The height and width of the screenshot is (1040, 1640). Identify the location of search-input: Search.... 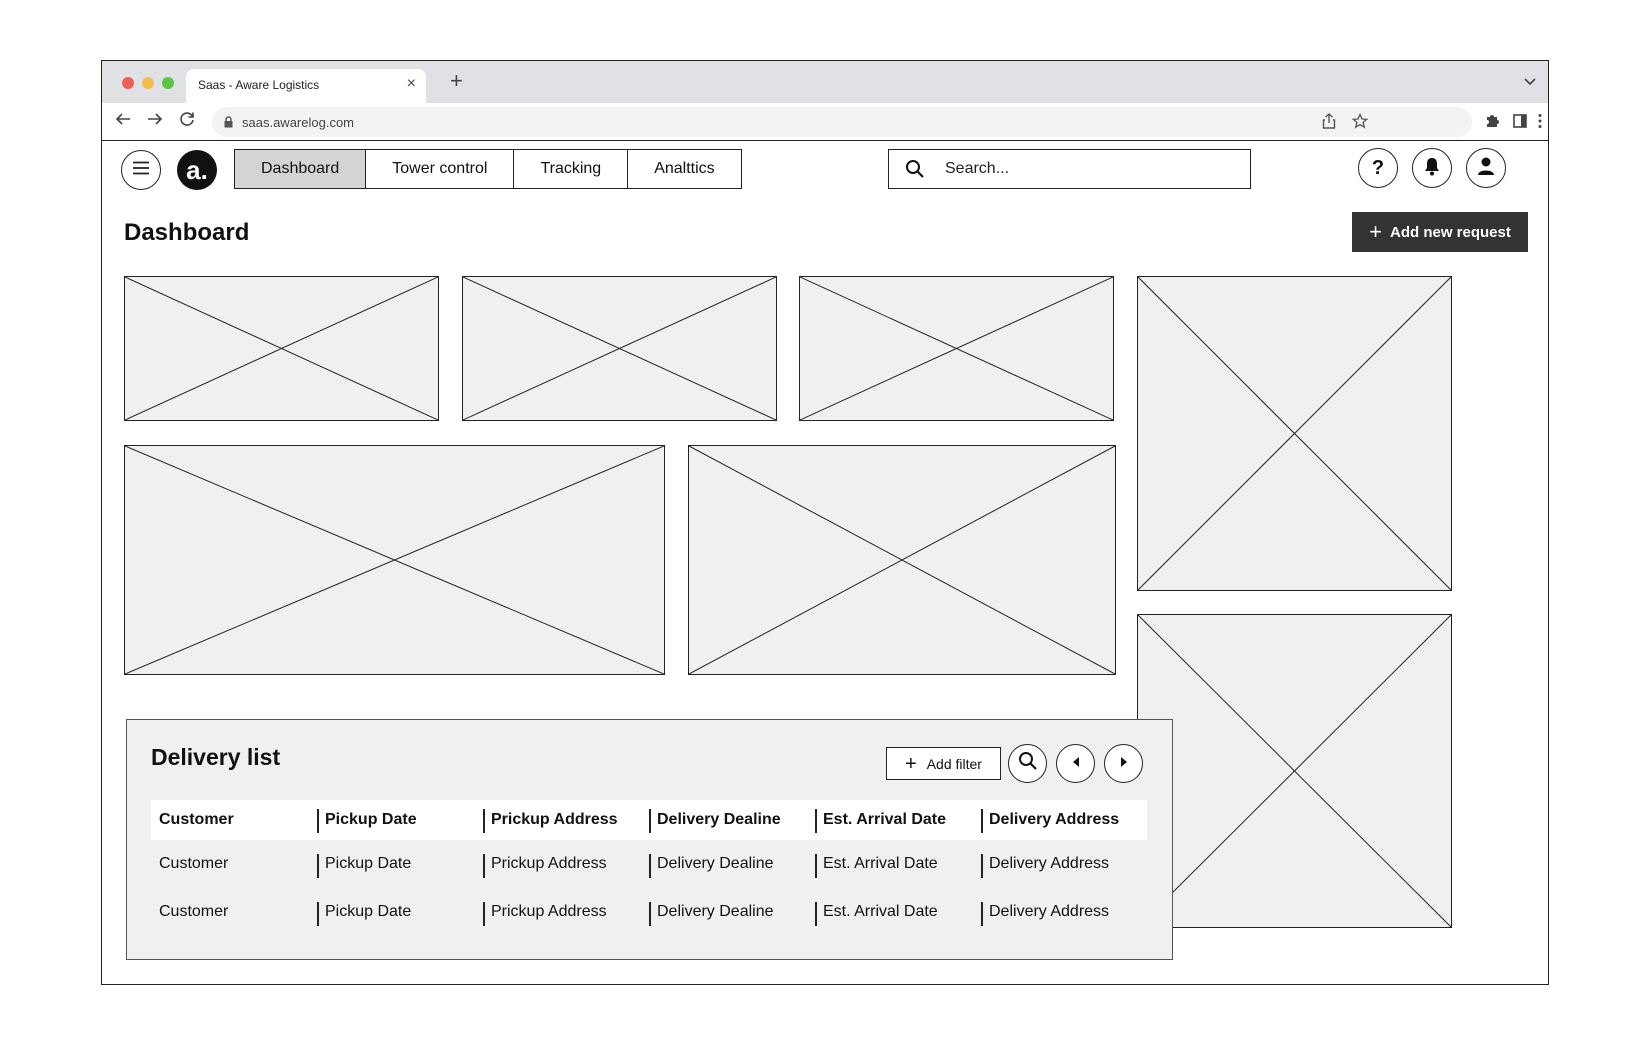
(1069, 169).